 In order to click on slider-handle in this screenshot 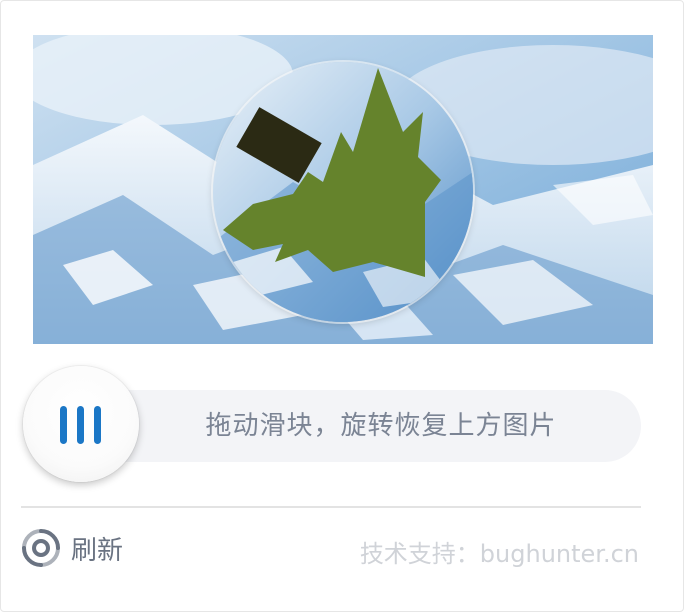, I will do `click(81, 424)`.